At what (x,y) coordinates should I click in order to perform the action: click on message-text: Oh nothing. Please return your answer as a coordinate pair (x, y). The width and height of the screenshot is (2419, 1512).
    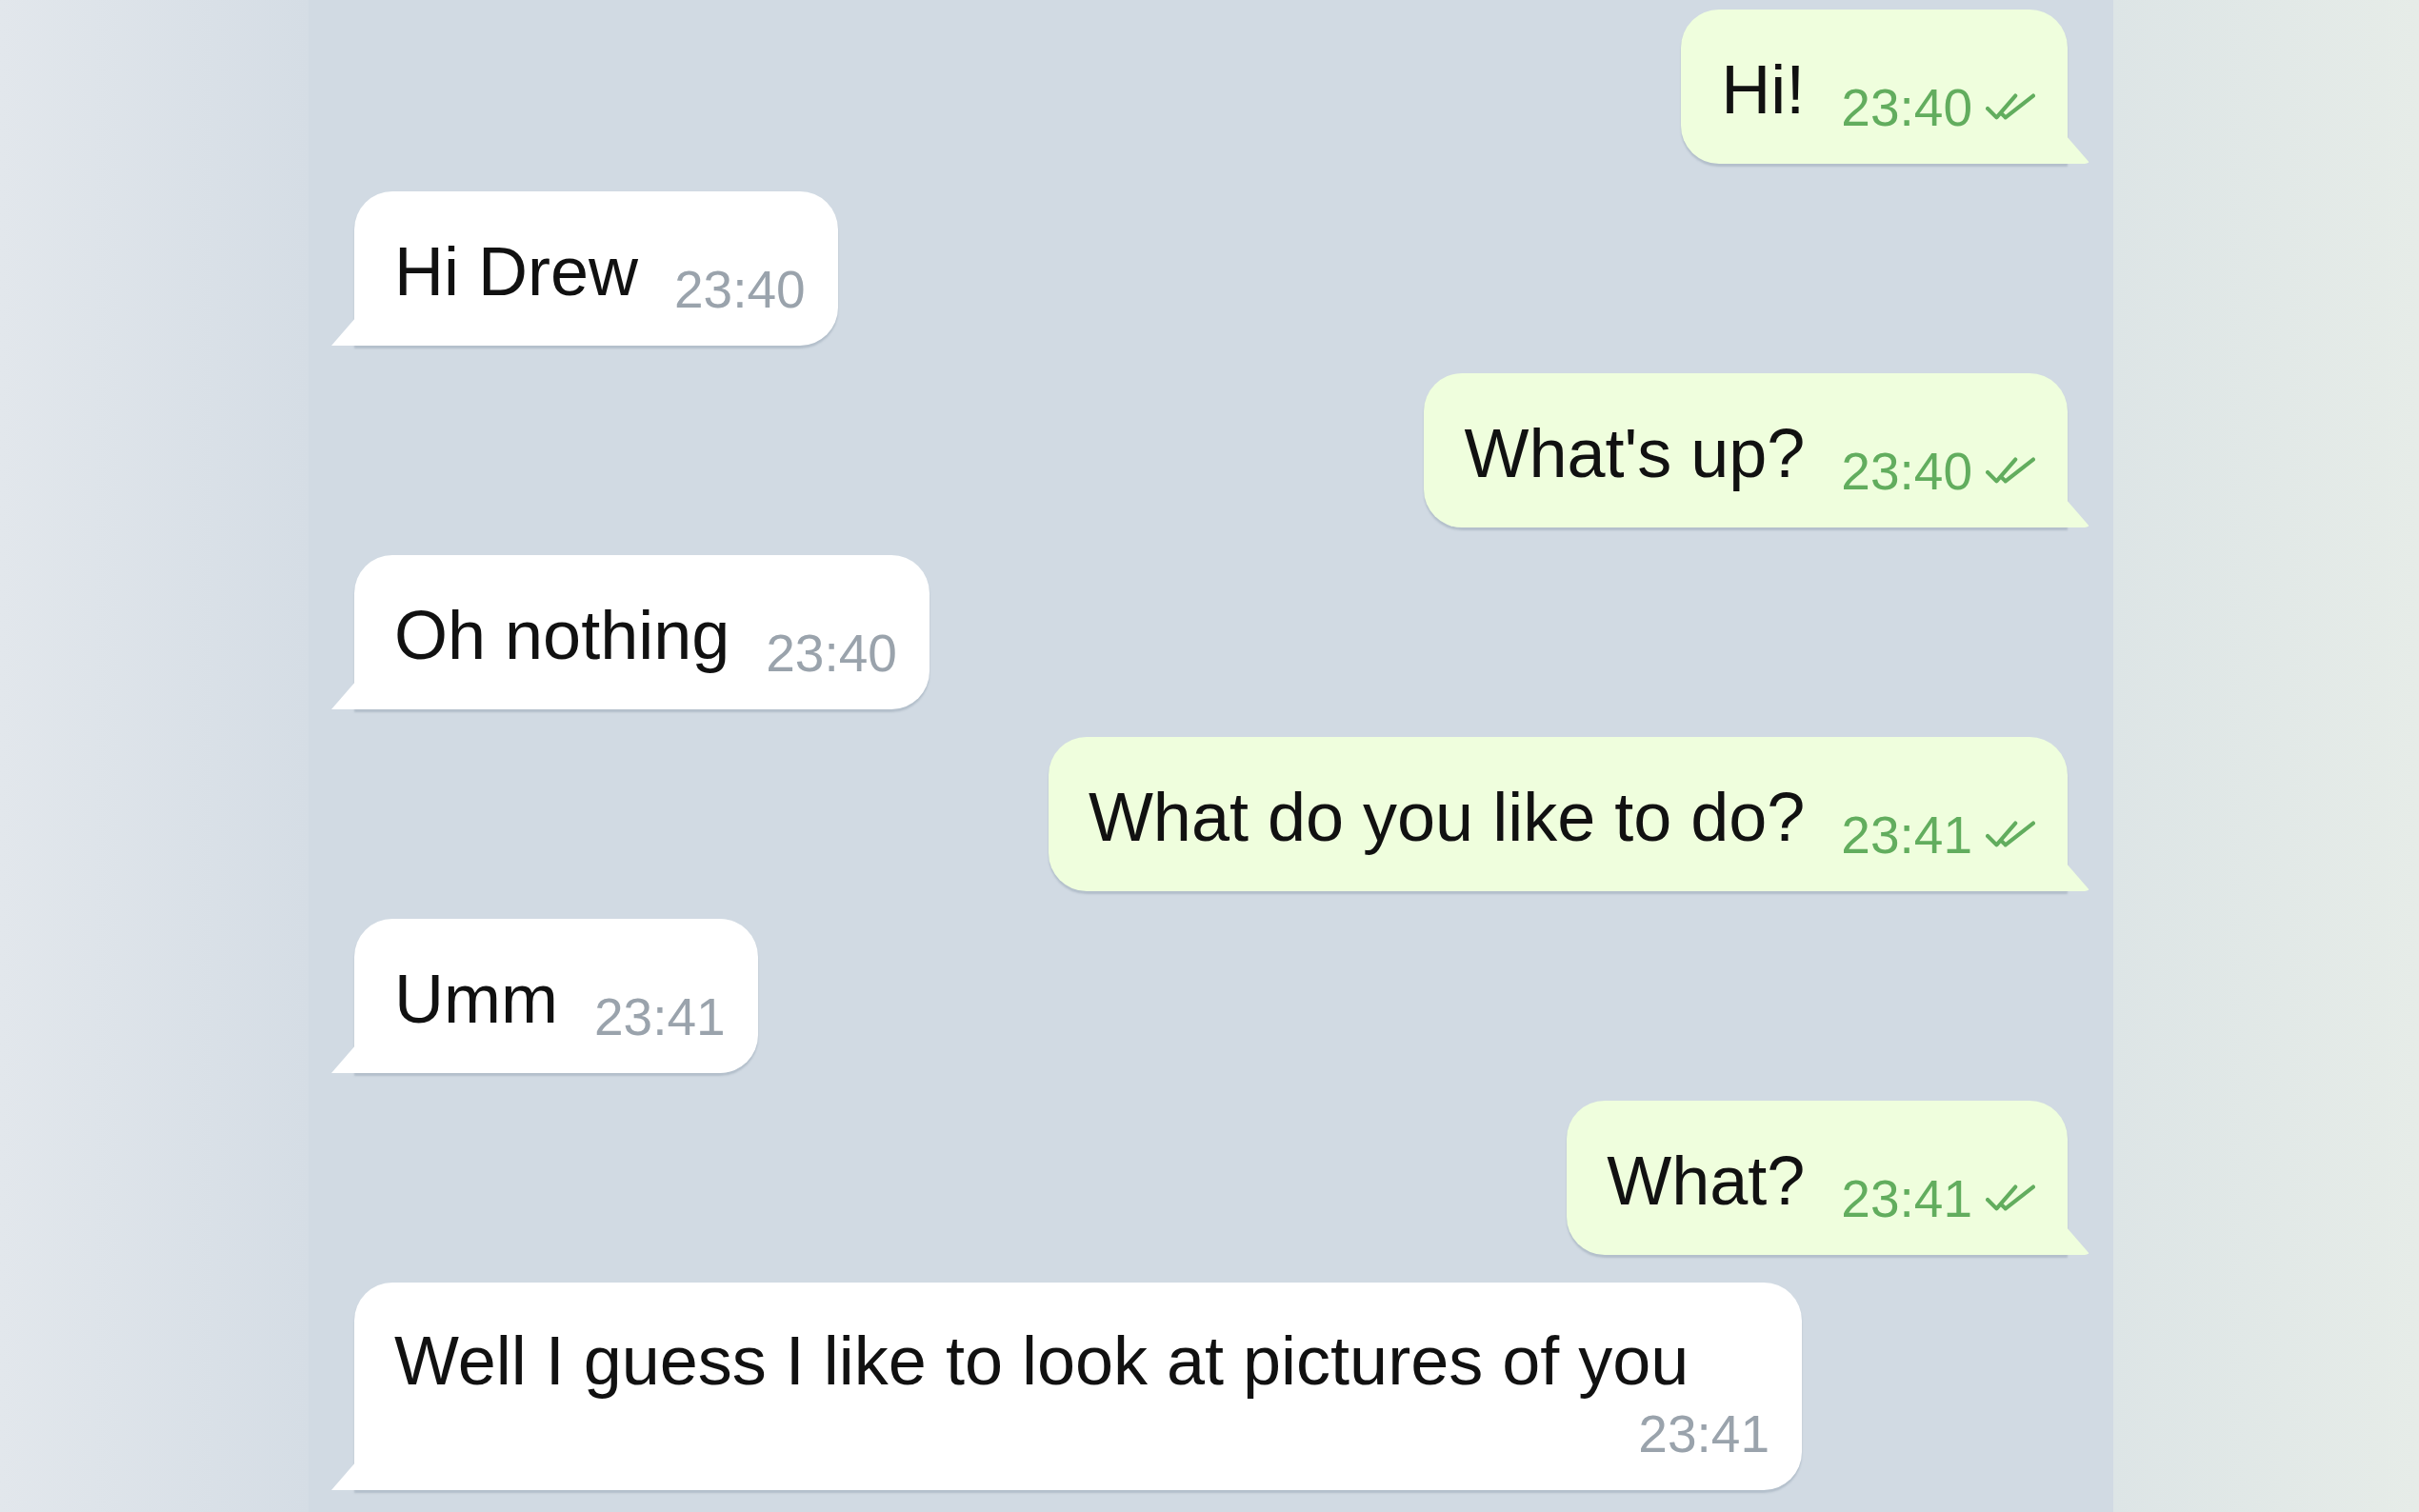
    Looking at the image, I should click on (562, 635).